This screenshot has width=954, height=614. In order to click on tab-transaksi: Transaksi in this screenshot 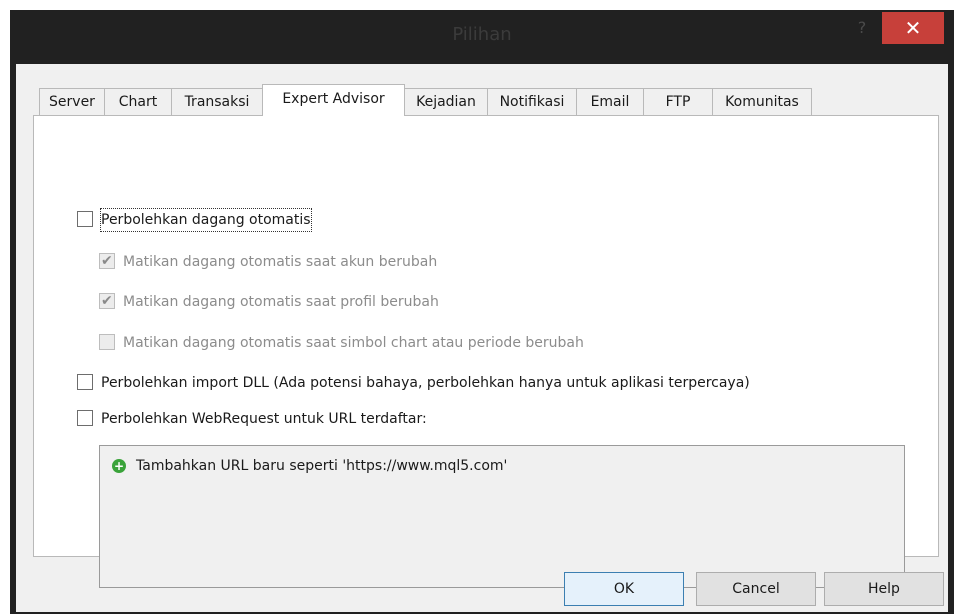, I will do `click(217, 101)`.